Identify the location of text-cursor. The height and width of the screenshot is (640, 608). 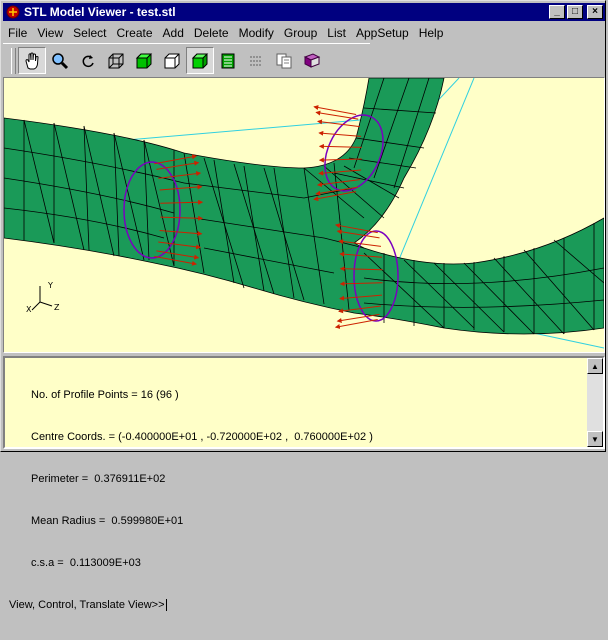
(166, 605).